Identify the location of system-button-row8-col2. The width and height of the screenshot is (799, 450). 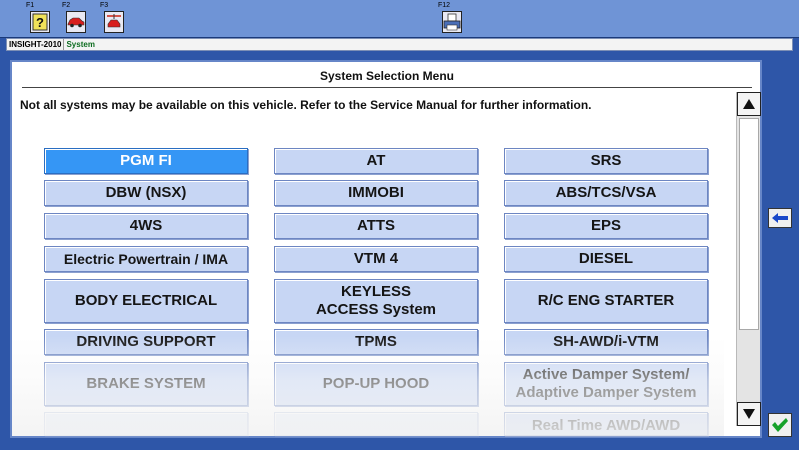
(376, 424).